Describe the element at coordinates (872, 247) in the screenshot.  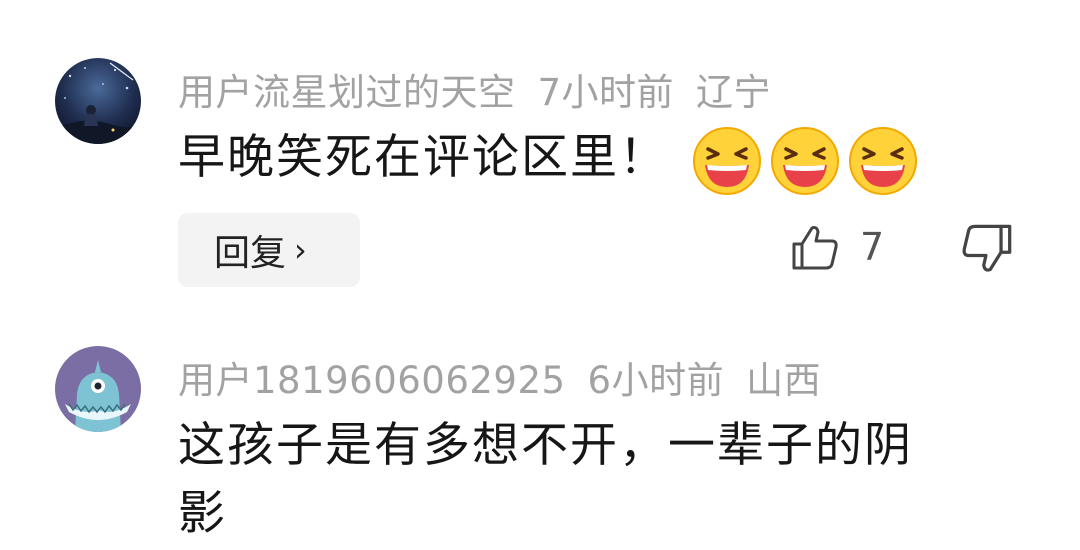
I see `like-count: 7` at that location.